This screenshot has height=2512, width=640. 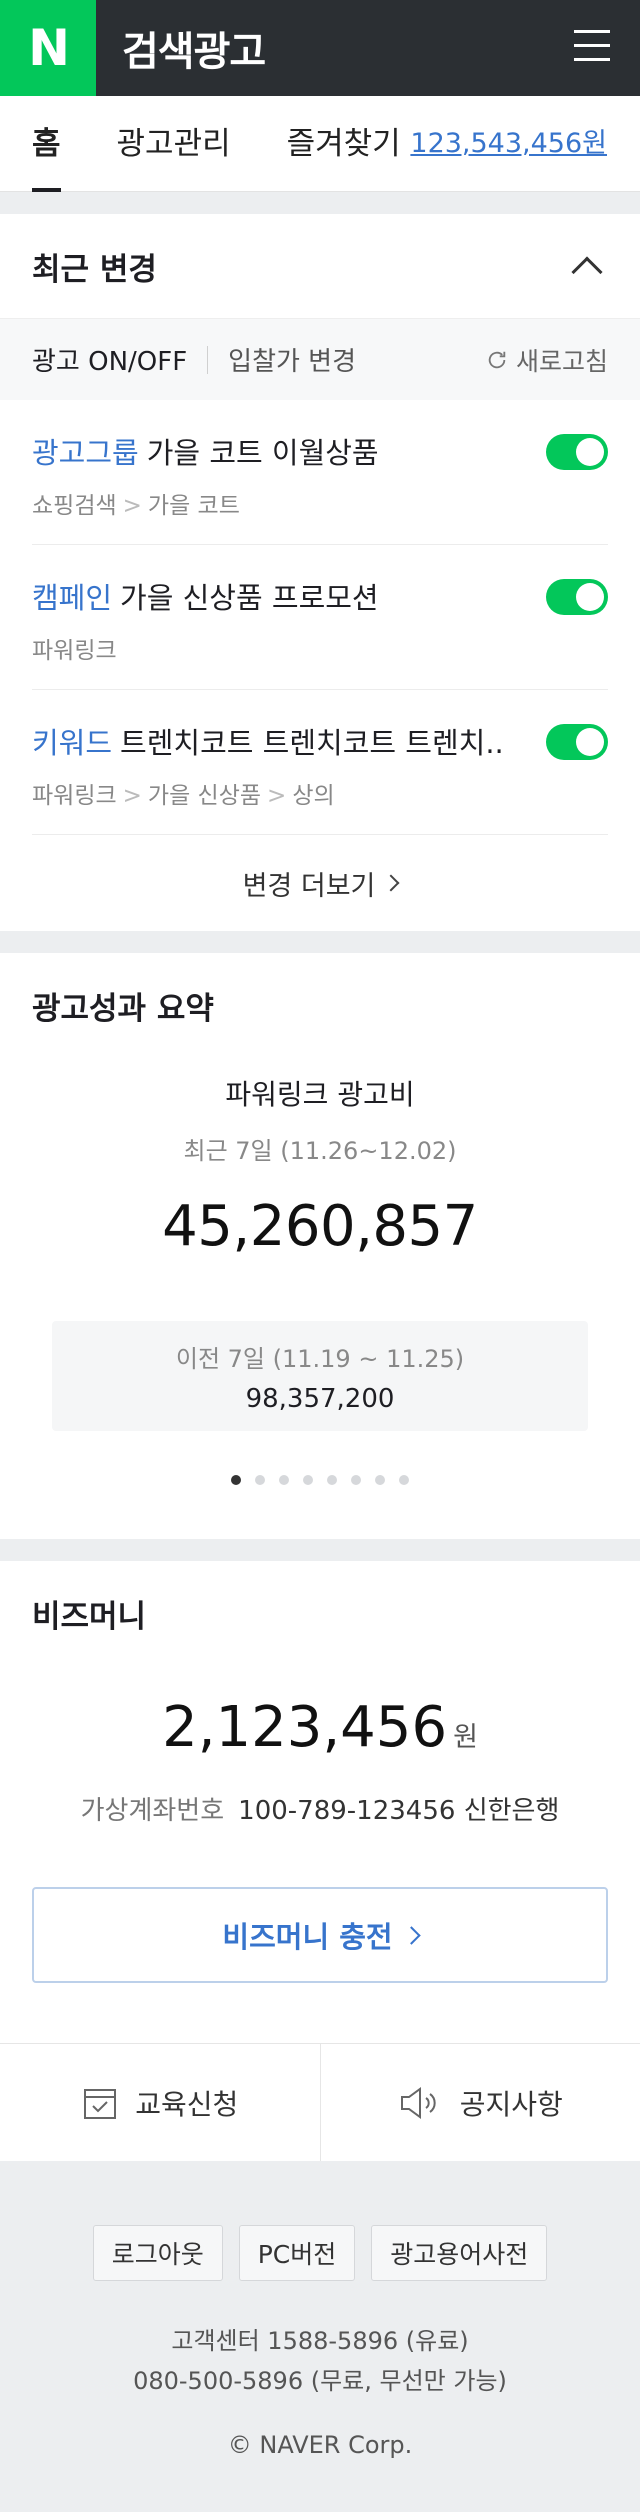 What do you see at coordinates (320, 1376) in the screenshot?
I see `previous-period-box: 이전 7일 (11.19 ~ 11.25) 98,357,200` at bounding box center [320, 1376].